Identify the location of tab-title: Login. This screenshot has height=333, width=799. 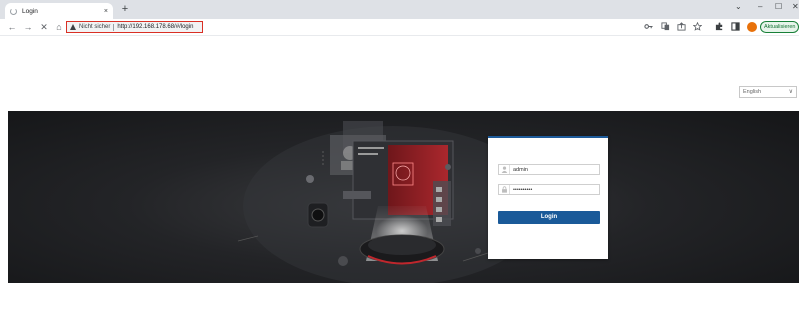
(30, 11).